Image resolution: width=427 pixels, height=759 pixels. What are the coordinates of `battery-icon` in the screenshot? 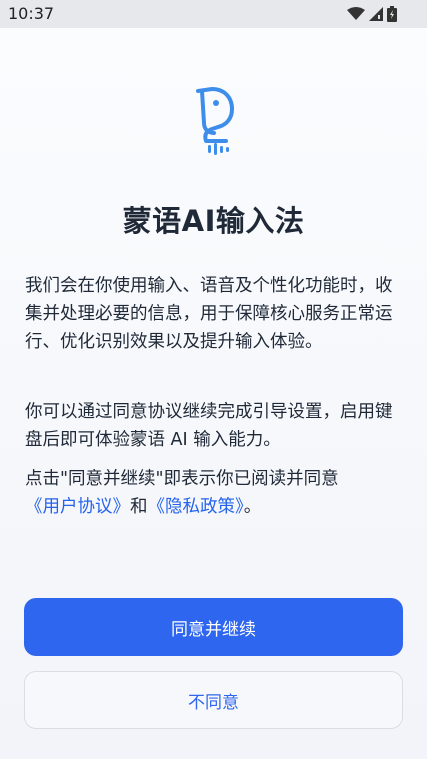 It's located at (392, 14).